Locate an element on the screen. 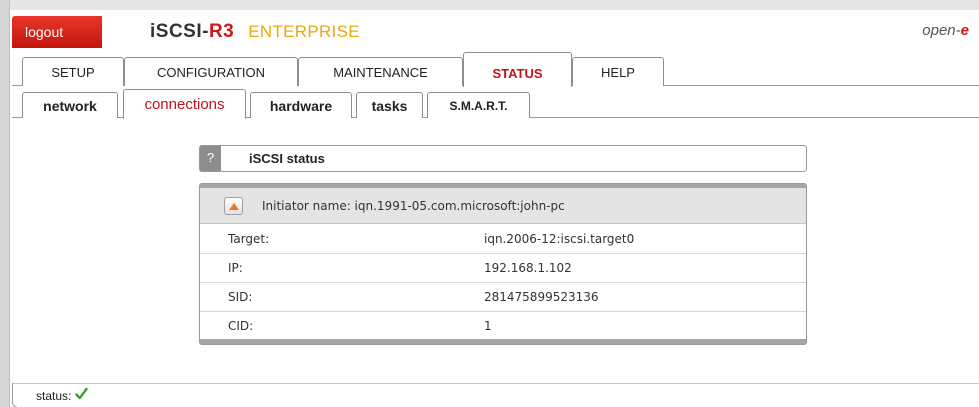  chevron-up-icon is located at coordinates (234, 206).